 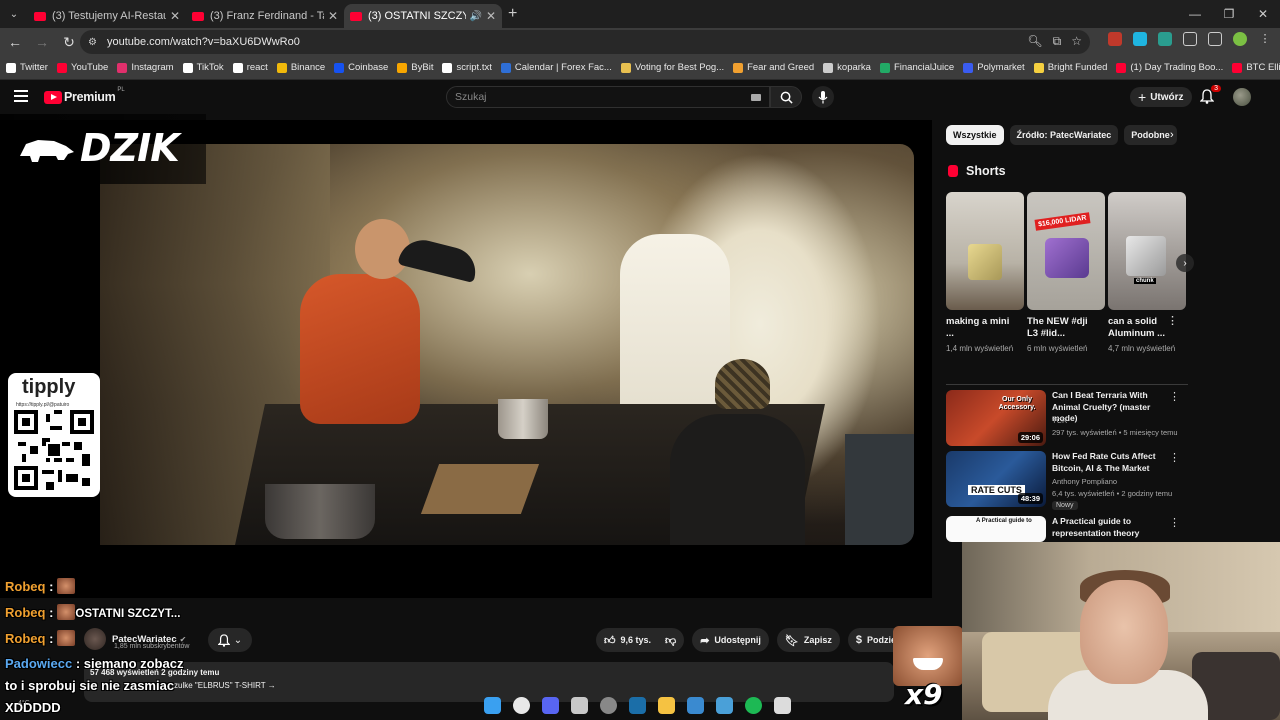 What do you see at coordinates (1215, 39) in the screenshot?
I see `reading-list-icon` at bounding box center [1215, 39].